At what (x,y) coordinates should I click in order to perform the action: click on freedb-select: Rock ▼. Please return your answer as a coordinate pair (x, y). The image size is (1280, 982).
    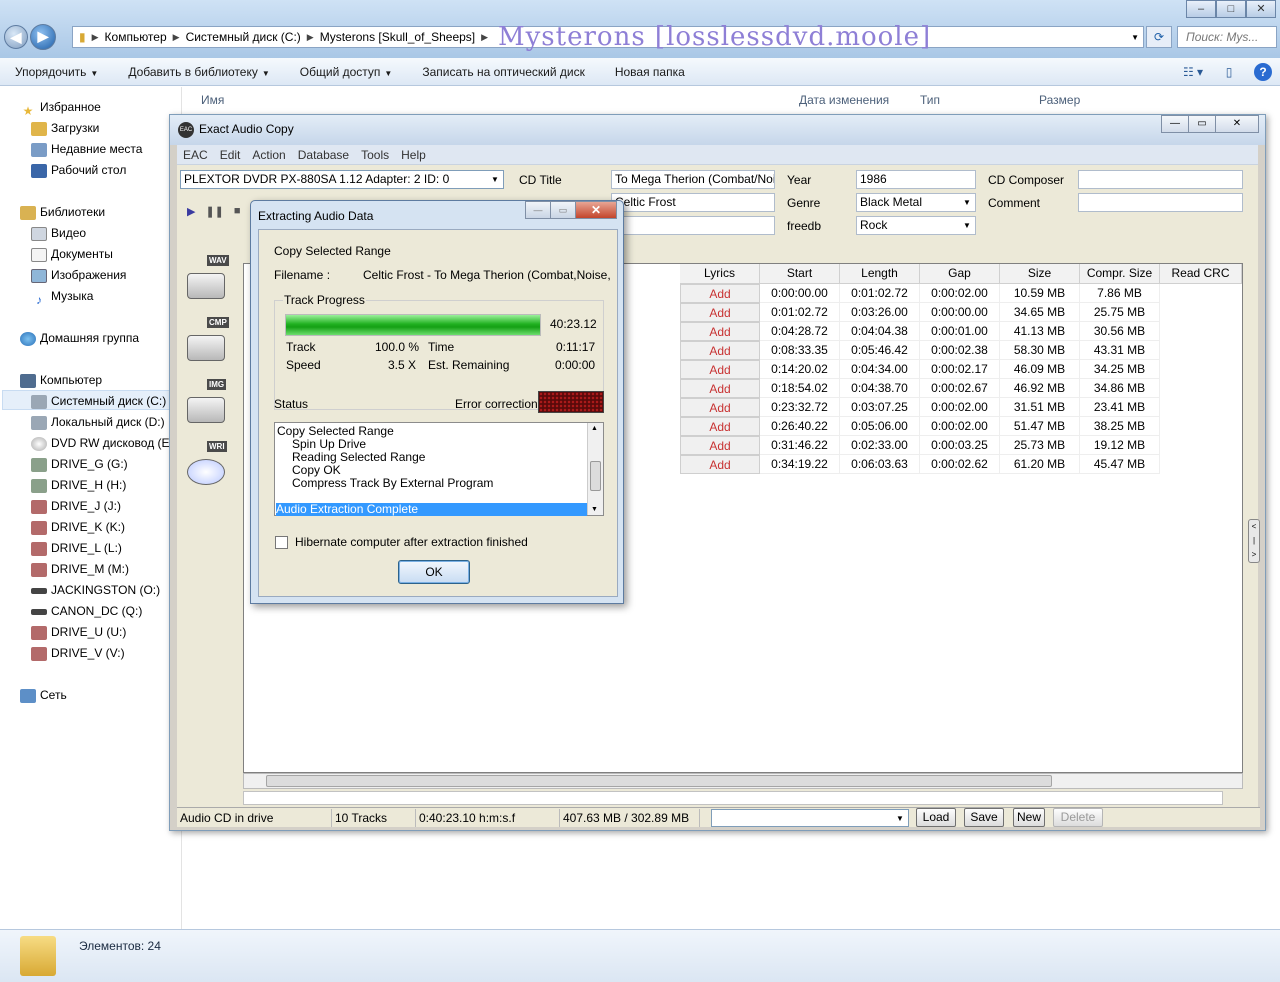
    Looking at the image, I should click on (916, 225).